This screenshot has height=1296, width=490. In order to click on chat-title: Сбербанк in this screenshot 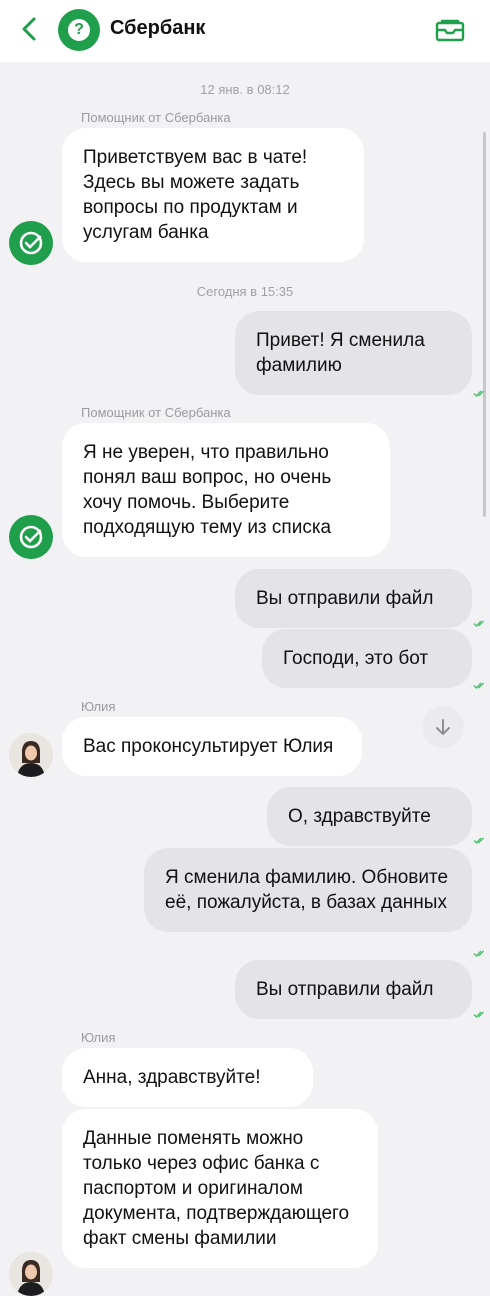, I will do `click(158, 28)`.